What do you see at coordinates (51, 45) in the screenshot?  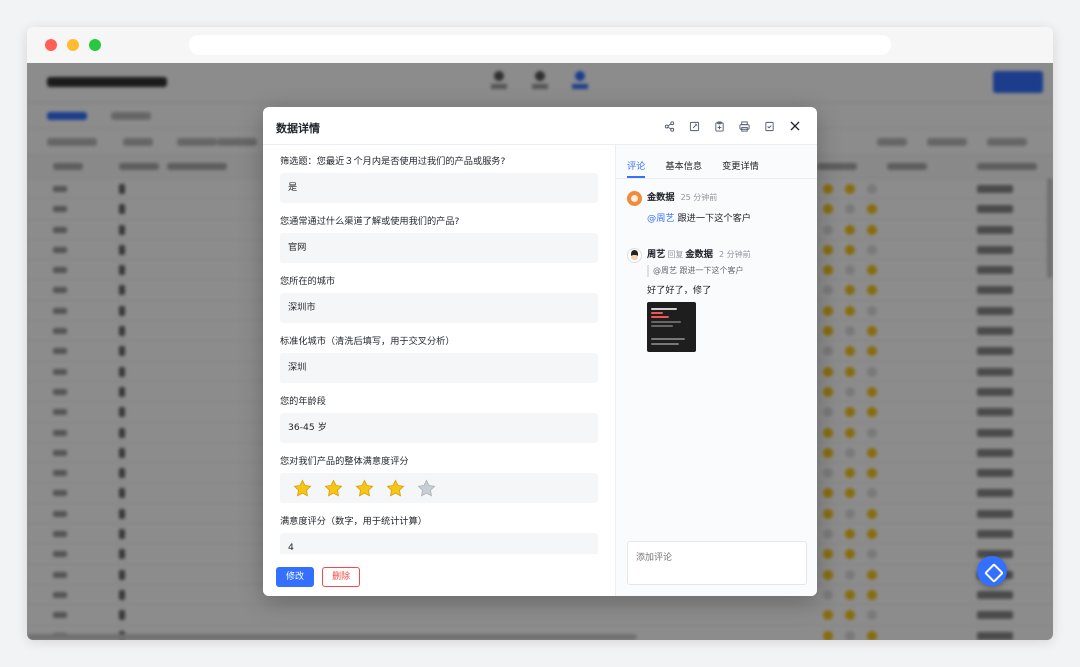 I see `close-window-dot` at bounding box center [51, 45].